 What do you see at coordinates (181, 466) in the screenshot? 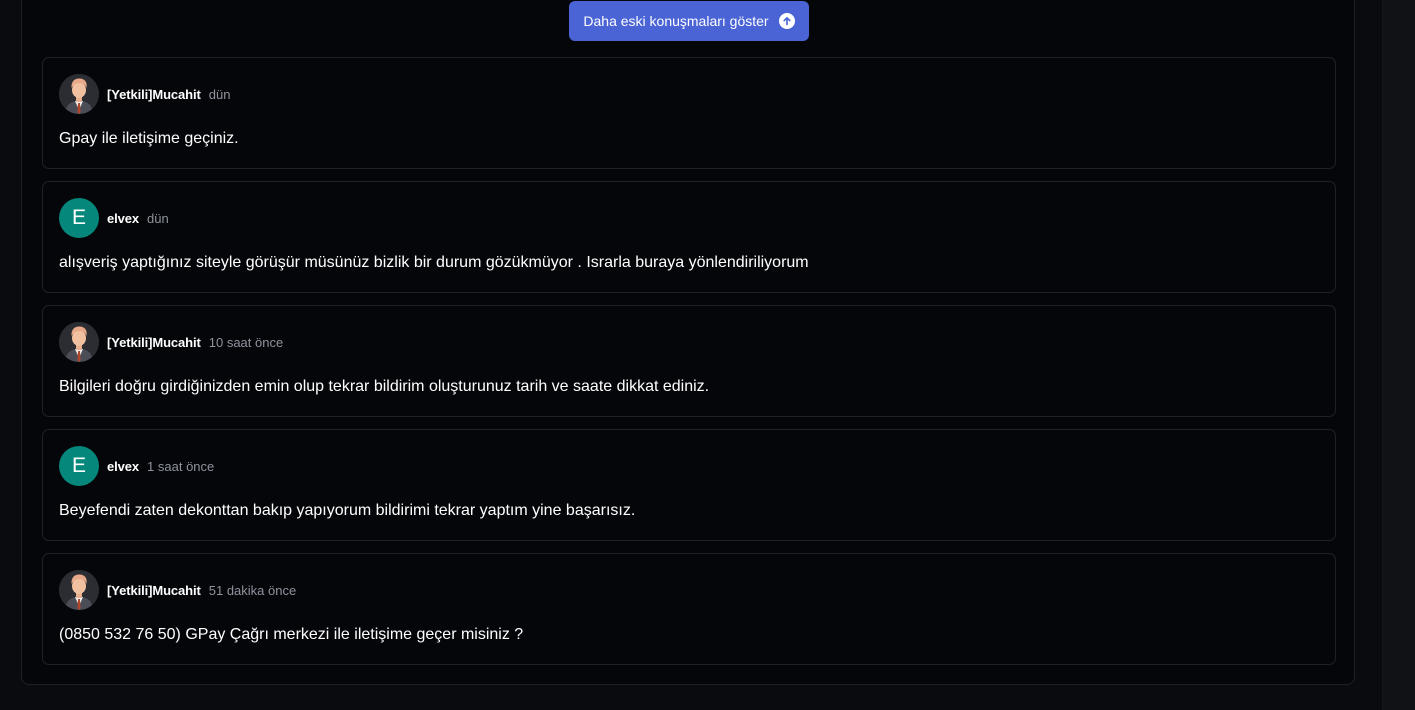
I see `message-time: 1 saat önce` at bounding box center [181, 466].